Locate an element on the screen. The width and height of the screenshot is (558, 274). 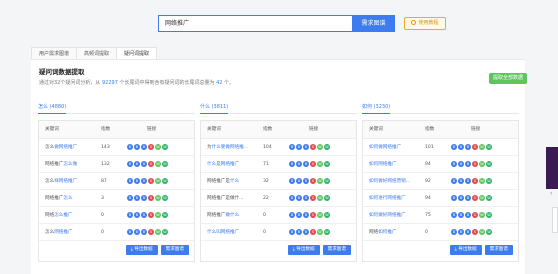
keyword-cell: 怎么样网络推广 is located at coordinates (70, 181).